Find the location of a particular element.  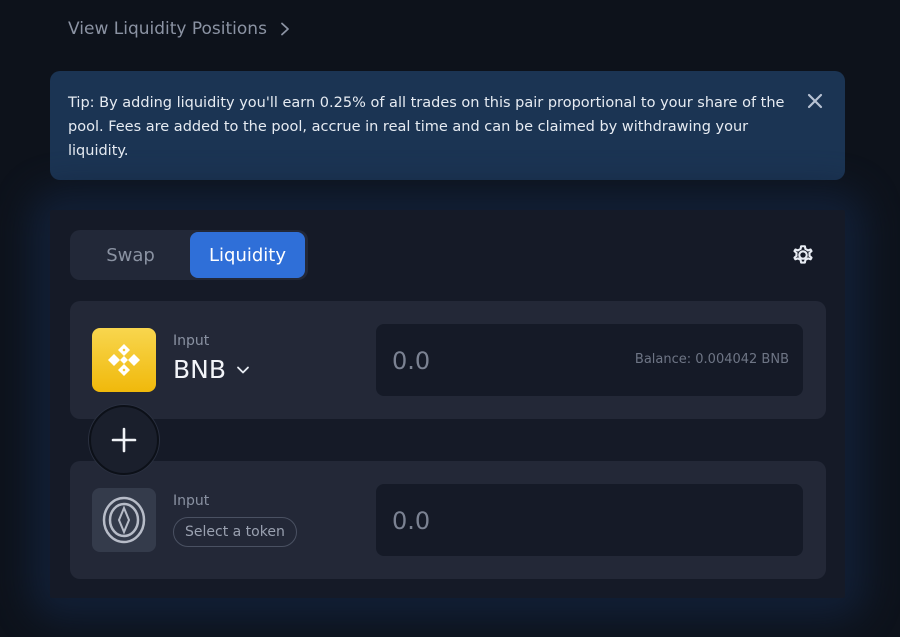

token-symbol: BNB is located at coordinates (200, 369).